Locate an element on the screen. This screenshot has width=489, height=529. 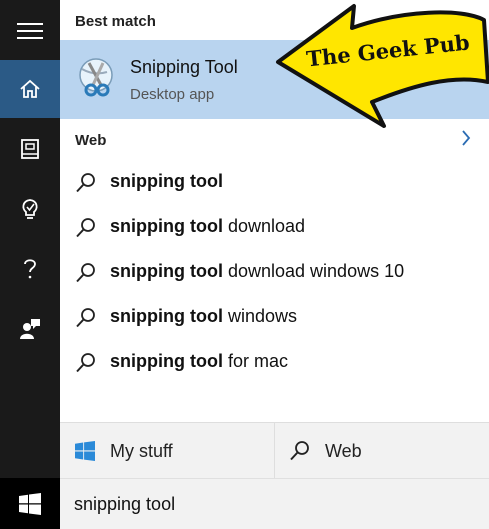
home-icon is located at coordinates (30, 88).